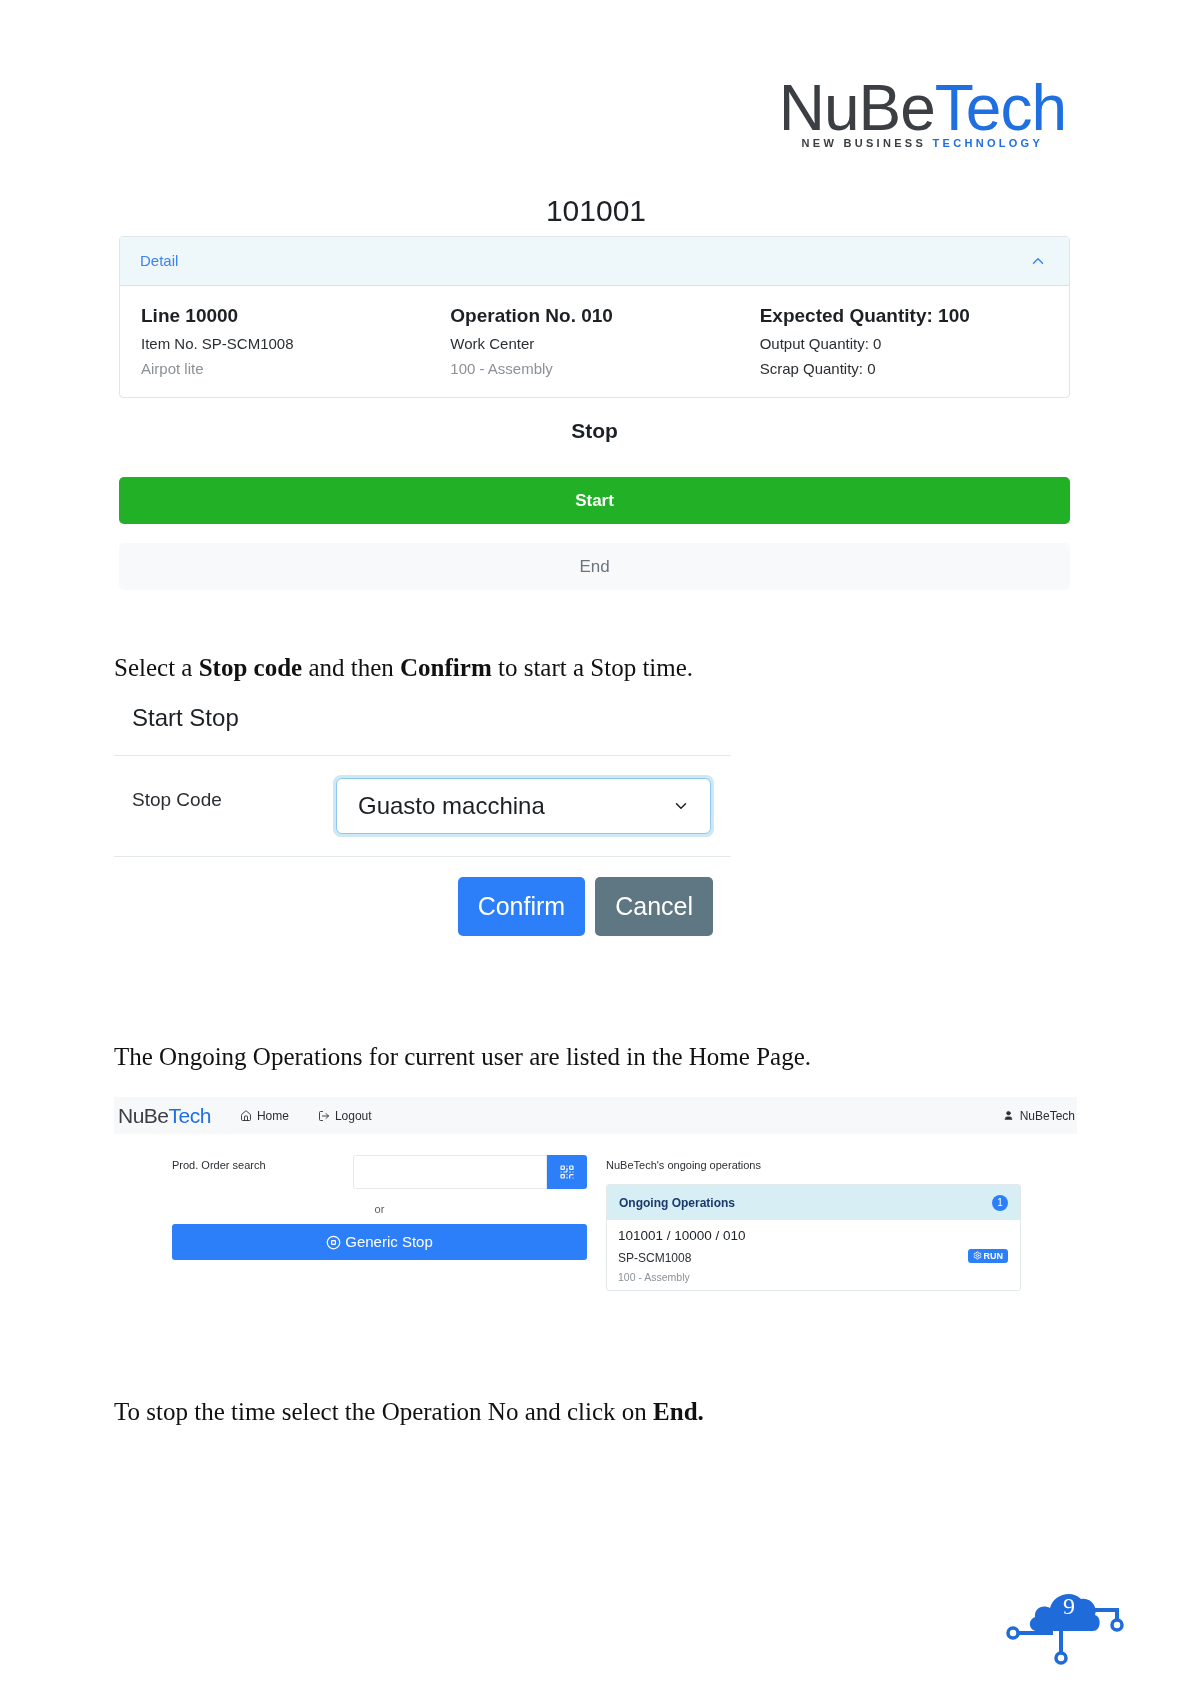 Image resolution: width=1192 pixels, height=1685 pixels. I want to click on dialog-title: Start Stop, so click(185, 718).